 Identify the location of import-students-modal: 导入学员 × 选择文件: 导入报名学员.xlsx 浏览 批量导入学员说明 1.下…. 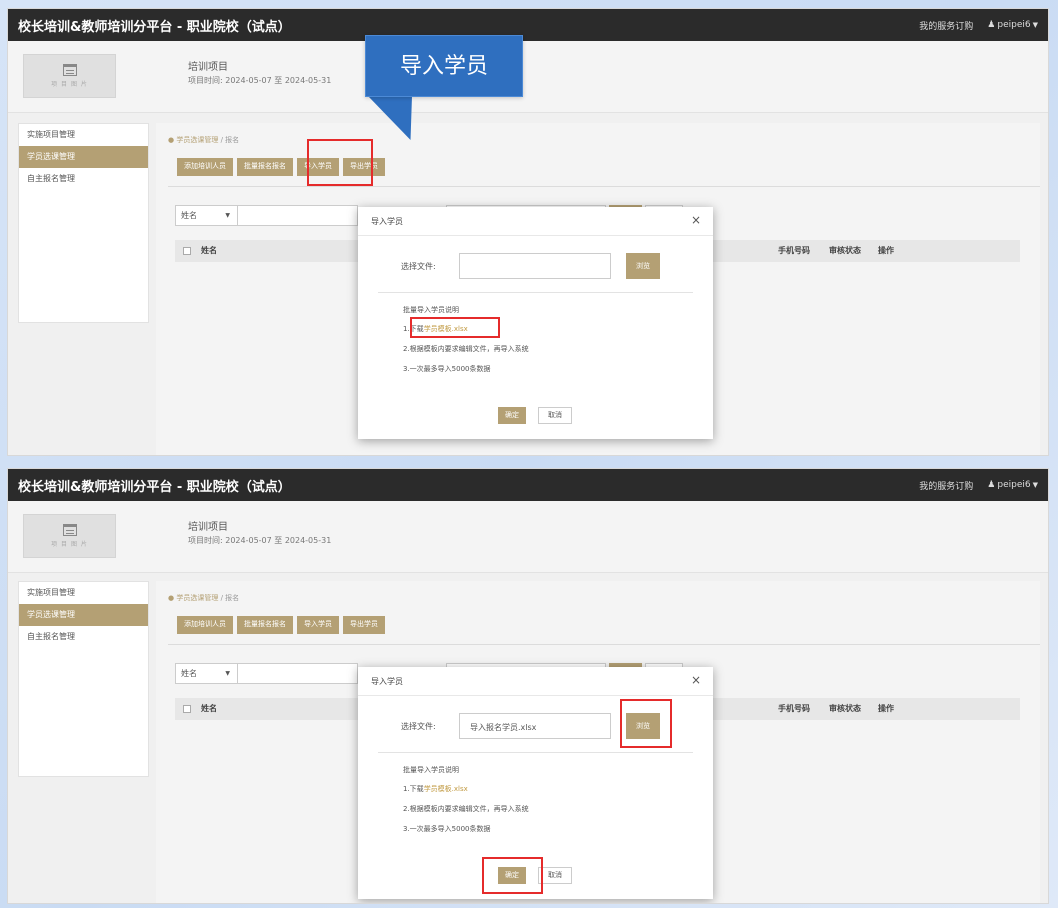
(535, 783).